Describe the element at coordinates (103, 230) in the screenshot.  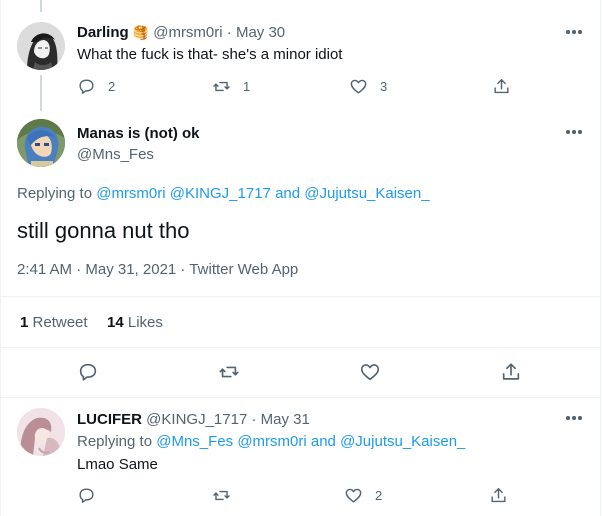
I see `main-tweet-text: still gonna nut tho` at that location.